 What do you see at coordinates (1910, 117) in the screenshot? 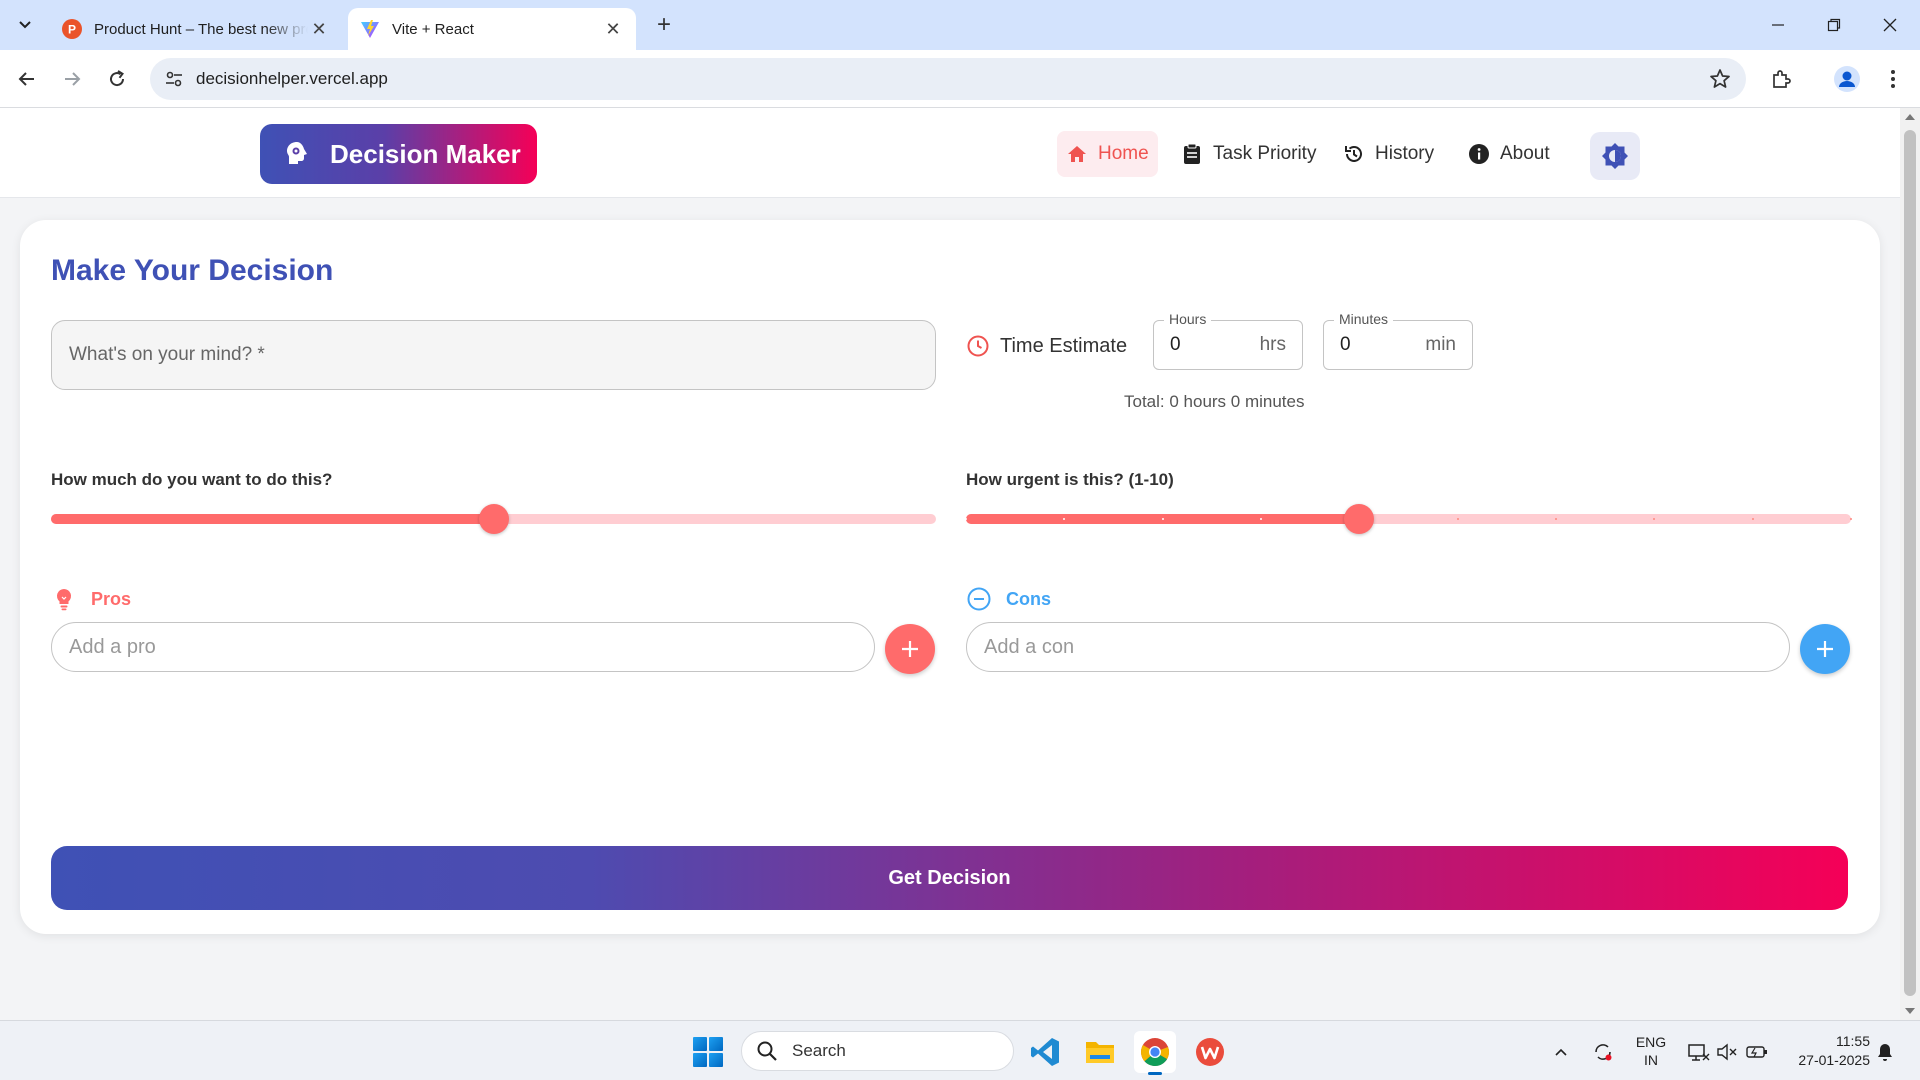
I see `scroll-up-icon` at bounding box center [1910, 117].